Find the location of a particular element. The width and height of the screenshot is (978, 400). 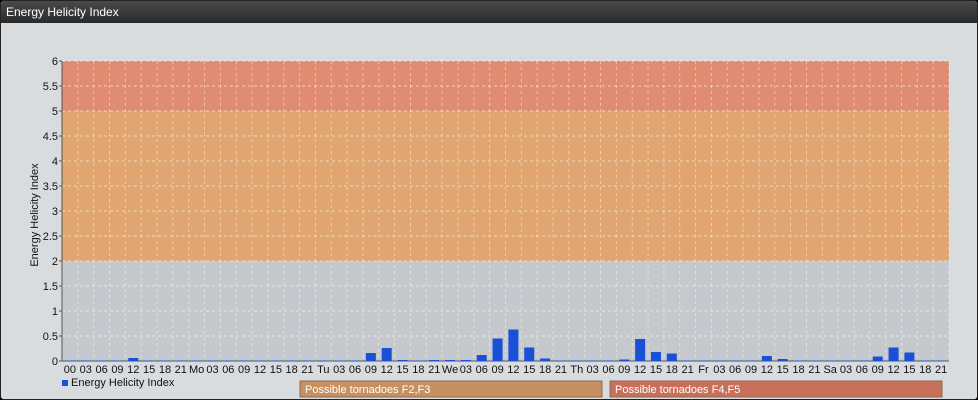

annotation-f4f5-label: Possible tornadoes F4,F5 is located at coordinates (677, 390).